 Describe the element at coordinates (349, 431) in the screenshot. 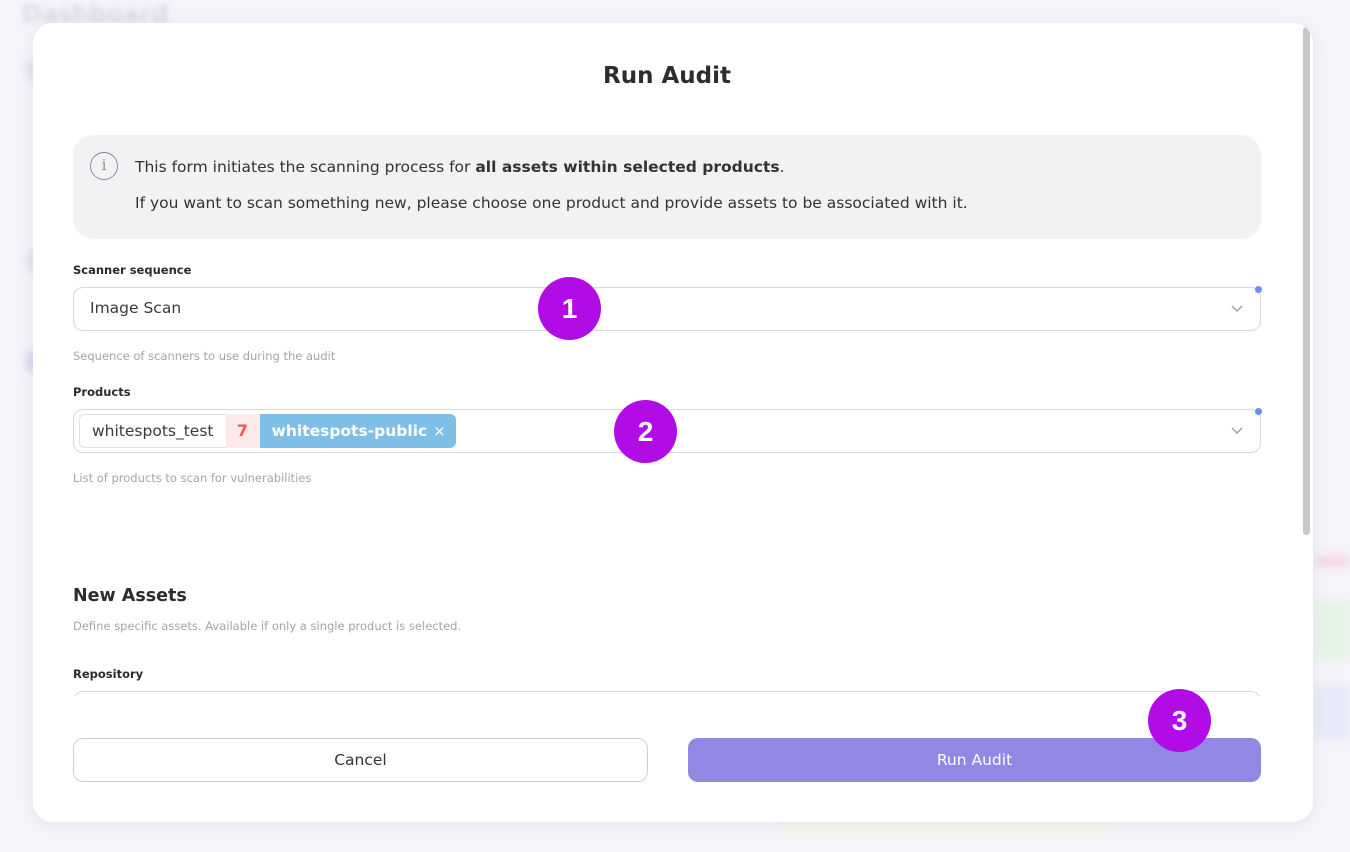

I see `product-tag-label: whitespots-public` at that location.